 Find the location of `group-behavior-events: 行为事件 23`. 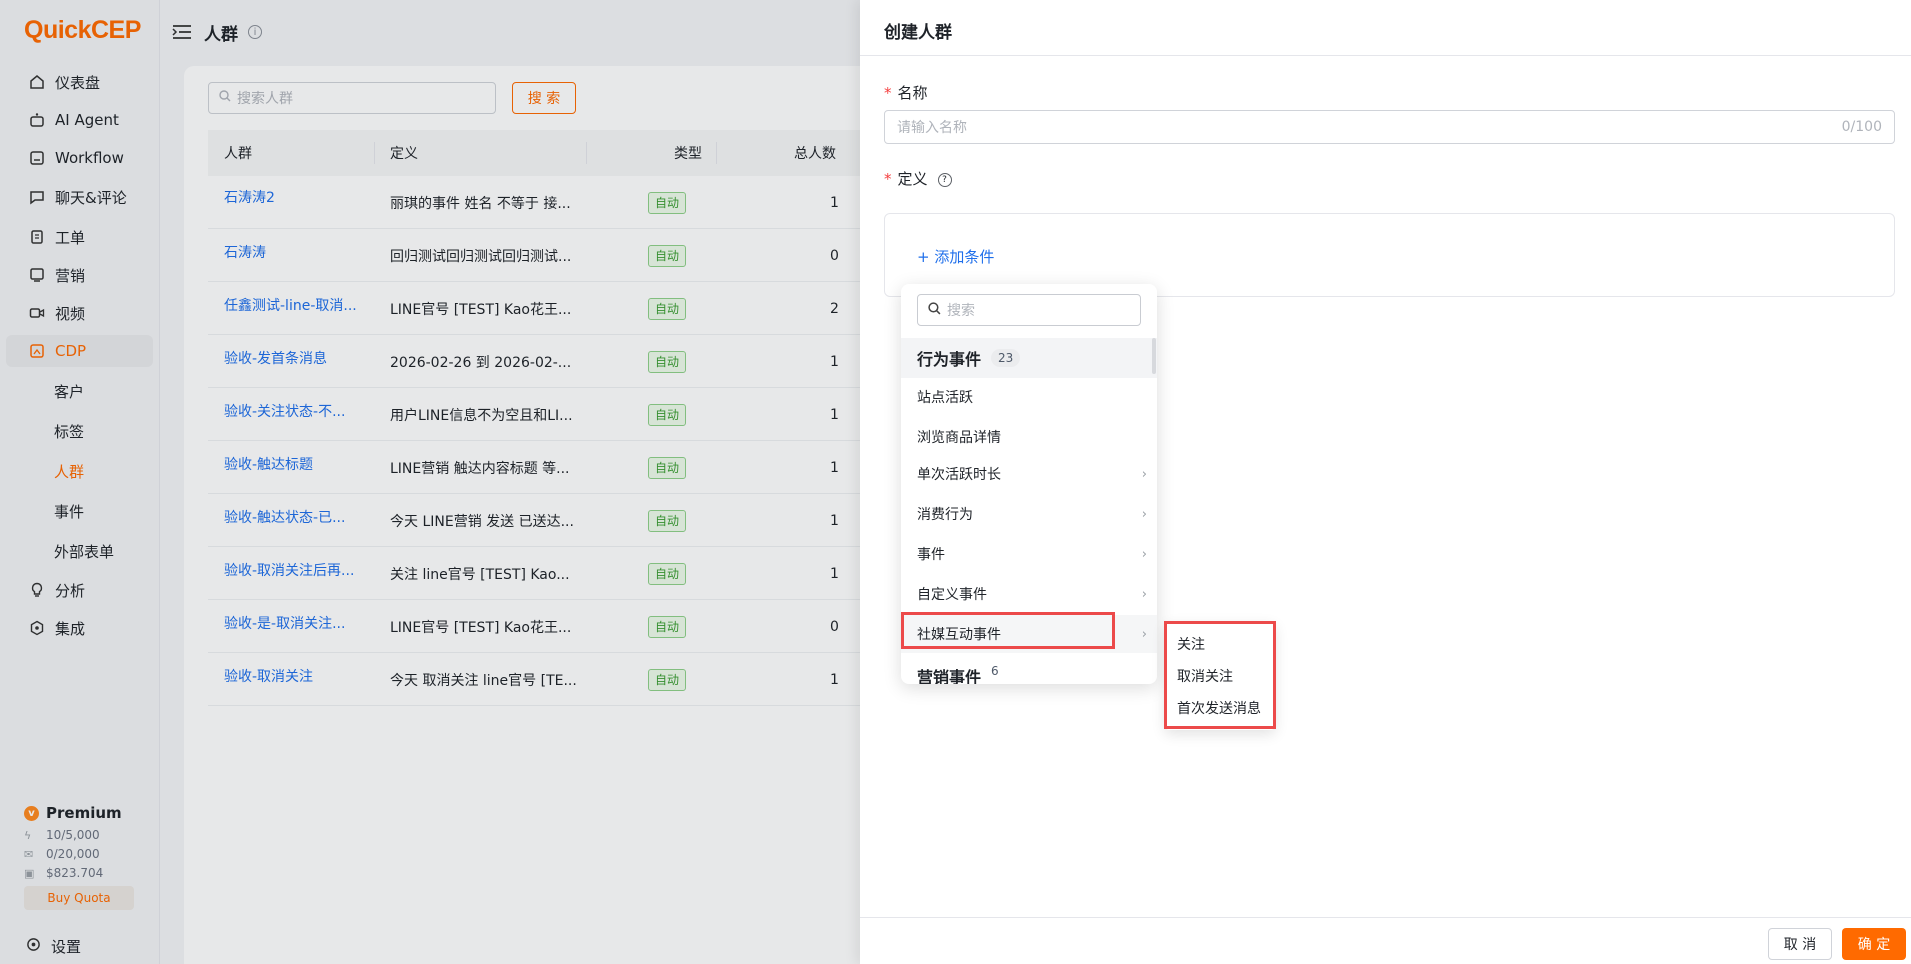

group-behavior-events: 行为事件 23 is located at coordinates (1029, 358).